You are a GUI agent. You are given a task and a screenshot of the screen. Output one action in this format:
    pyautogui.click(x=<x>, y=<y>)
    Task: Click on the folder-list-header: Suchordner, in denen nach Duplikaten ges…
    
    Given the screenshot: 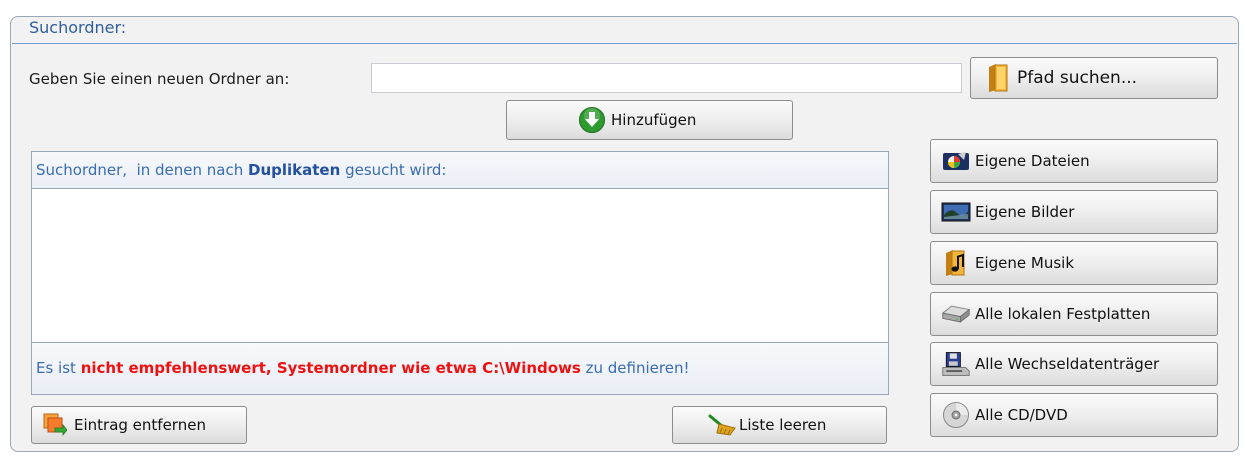 What is the action you would take?
    pyautogui.click(x=460, y=170)
    